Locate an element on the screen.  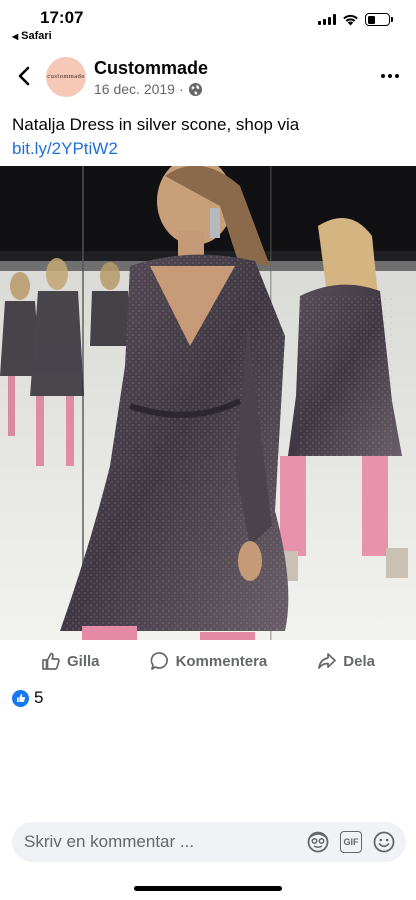
back-button is located at coordinates (24, 76).